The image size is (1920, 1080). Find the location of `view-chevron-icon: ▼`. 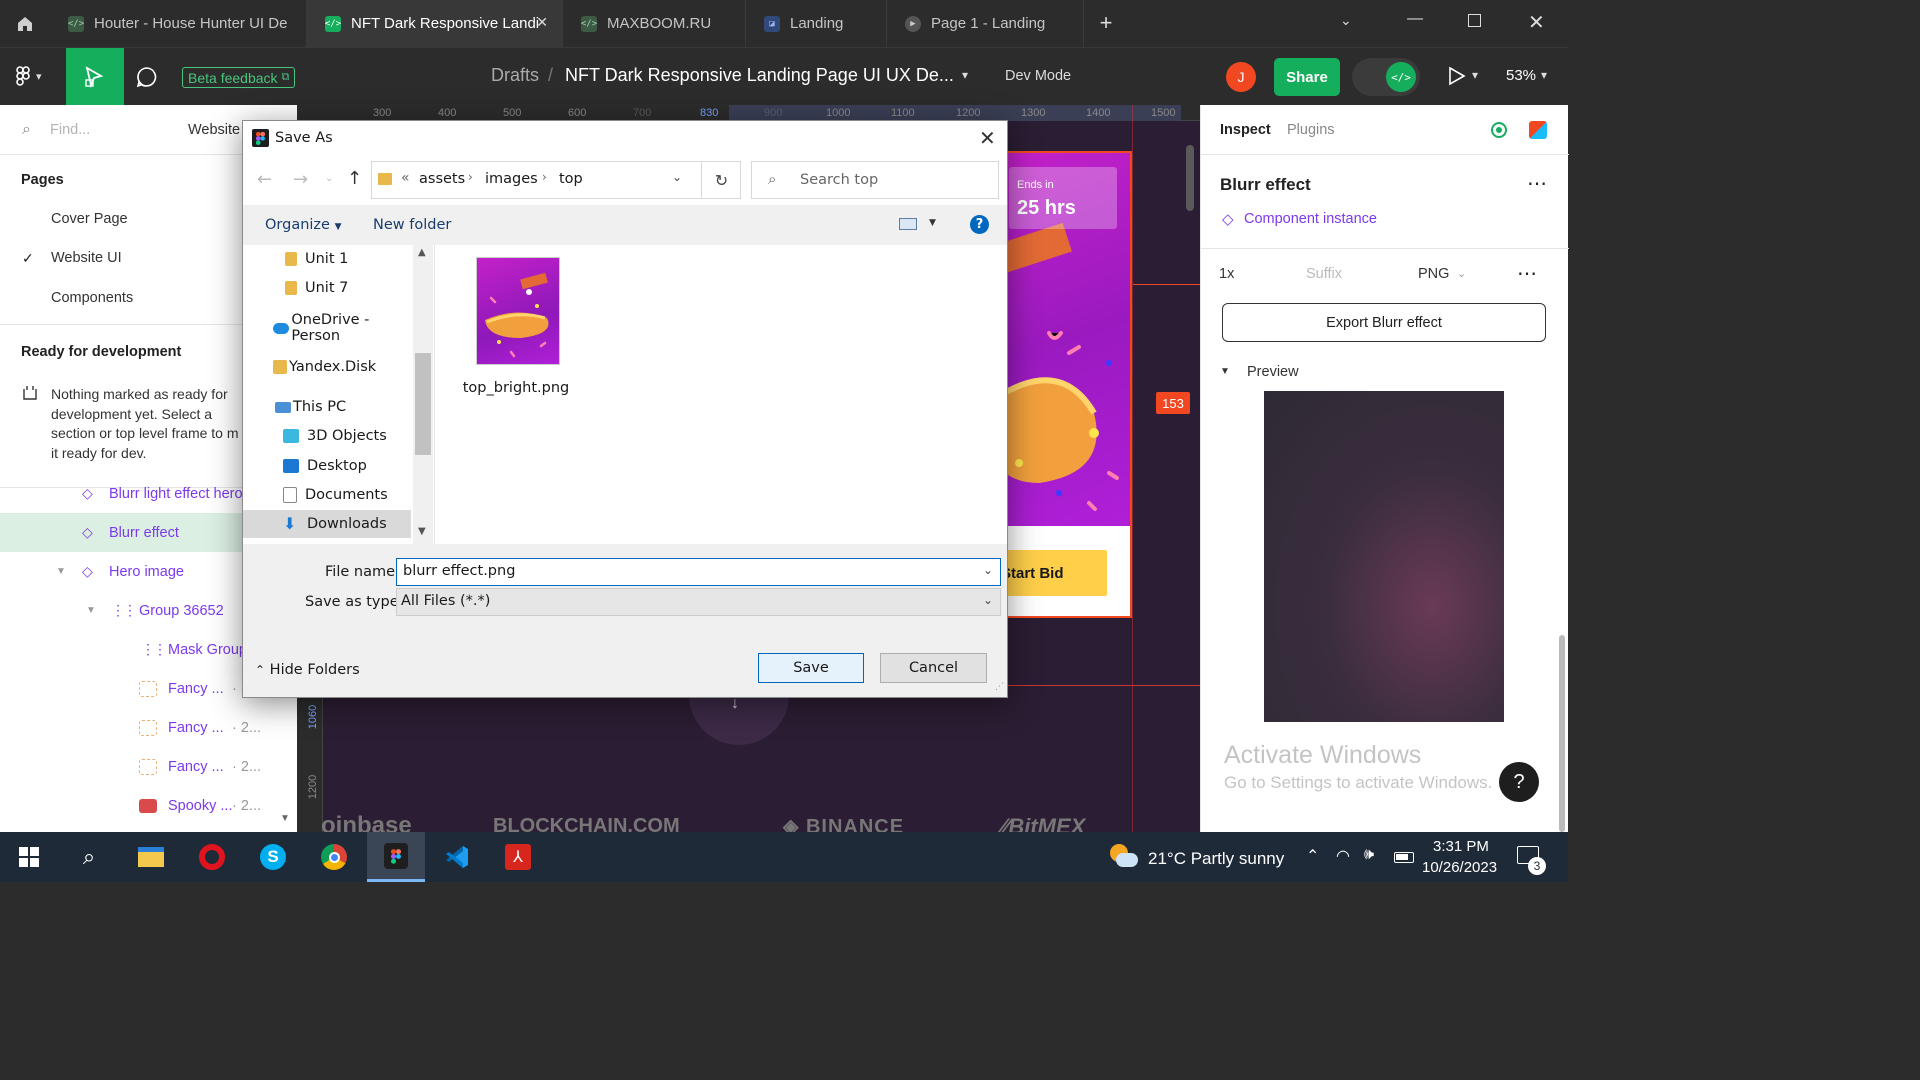

view-chevron-icon: ▼ is located at coordinates (932, 223).